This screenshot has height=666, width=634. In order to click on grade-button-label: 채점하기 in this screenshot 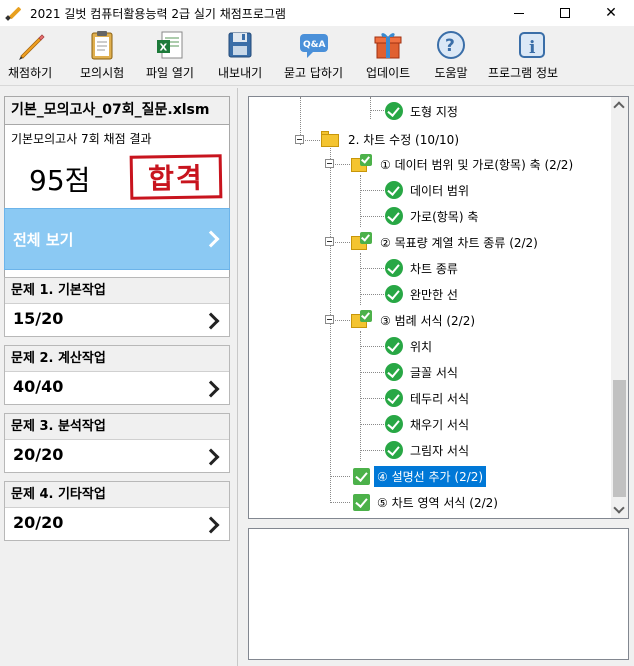, I will do `click(30, 73)`.